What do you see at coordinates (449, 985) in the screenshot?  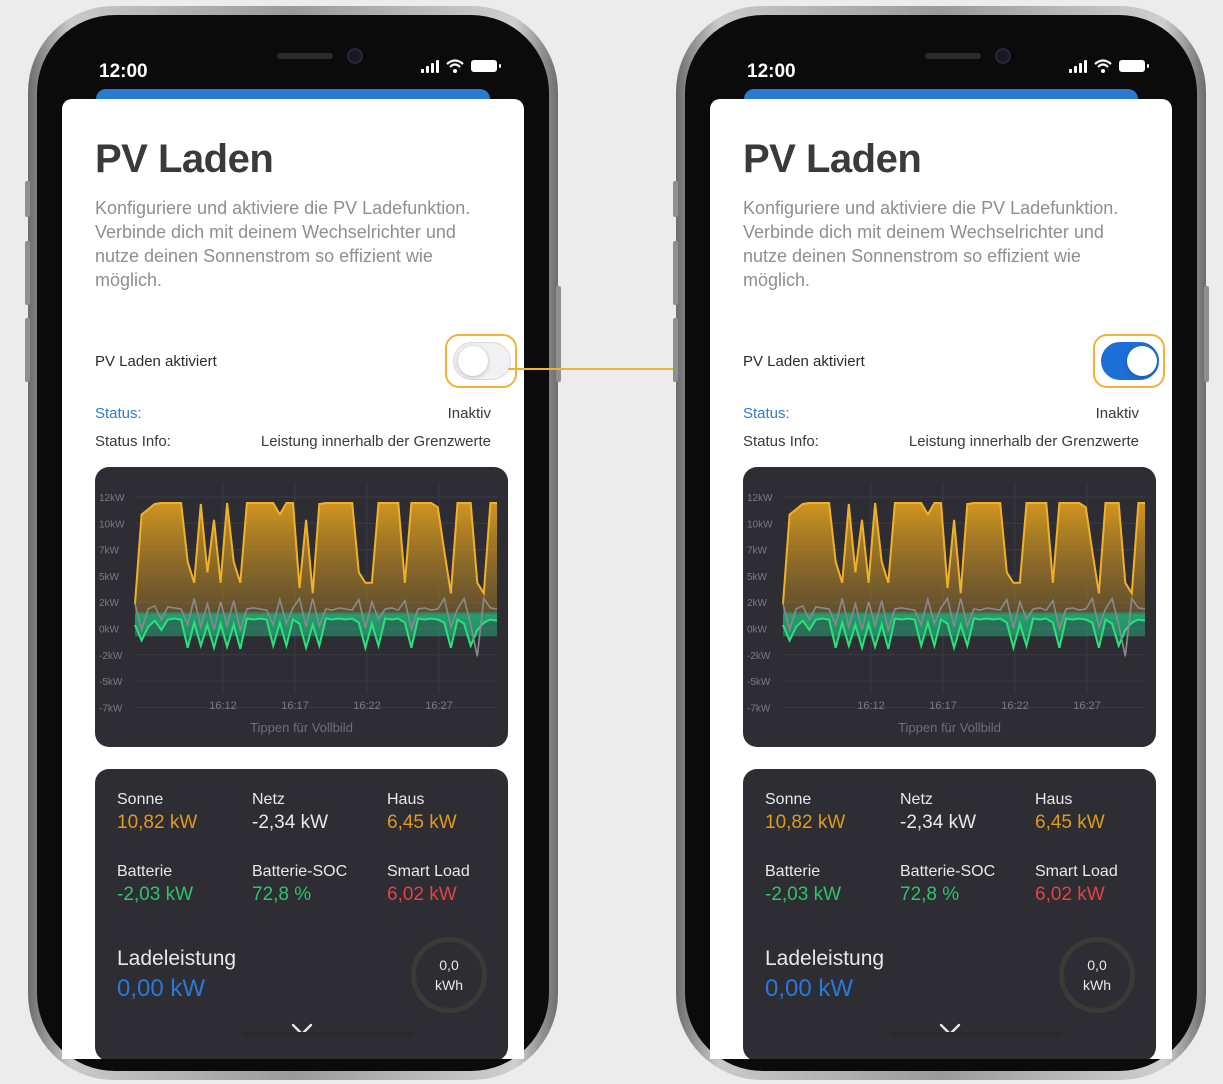 I see `energy-unit: kWh` at bounding box center [449, 985].